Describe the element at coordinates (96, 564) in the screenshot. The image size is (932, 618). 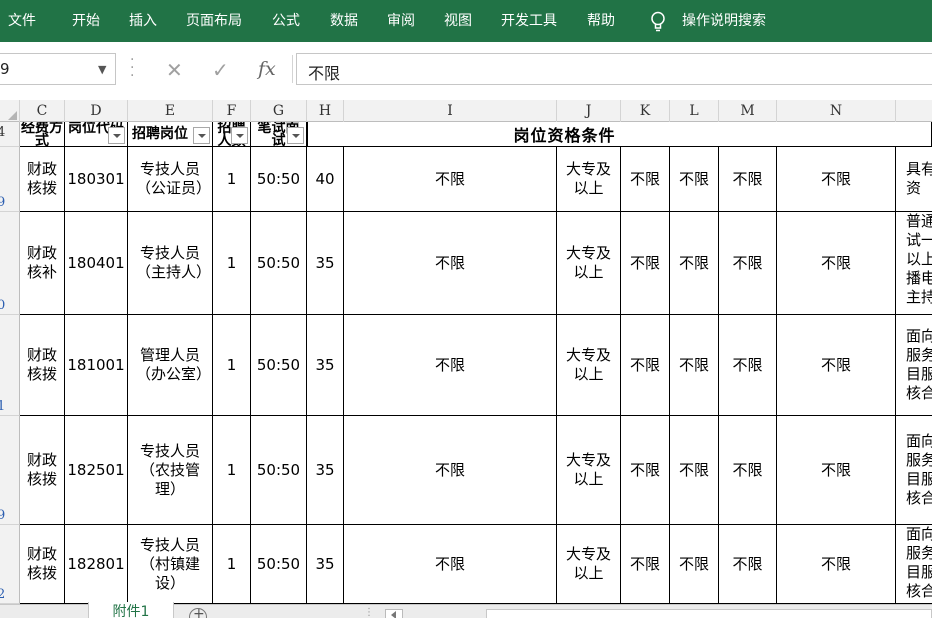
I see `cell-d: 182801` at that location.